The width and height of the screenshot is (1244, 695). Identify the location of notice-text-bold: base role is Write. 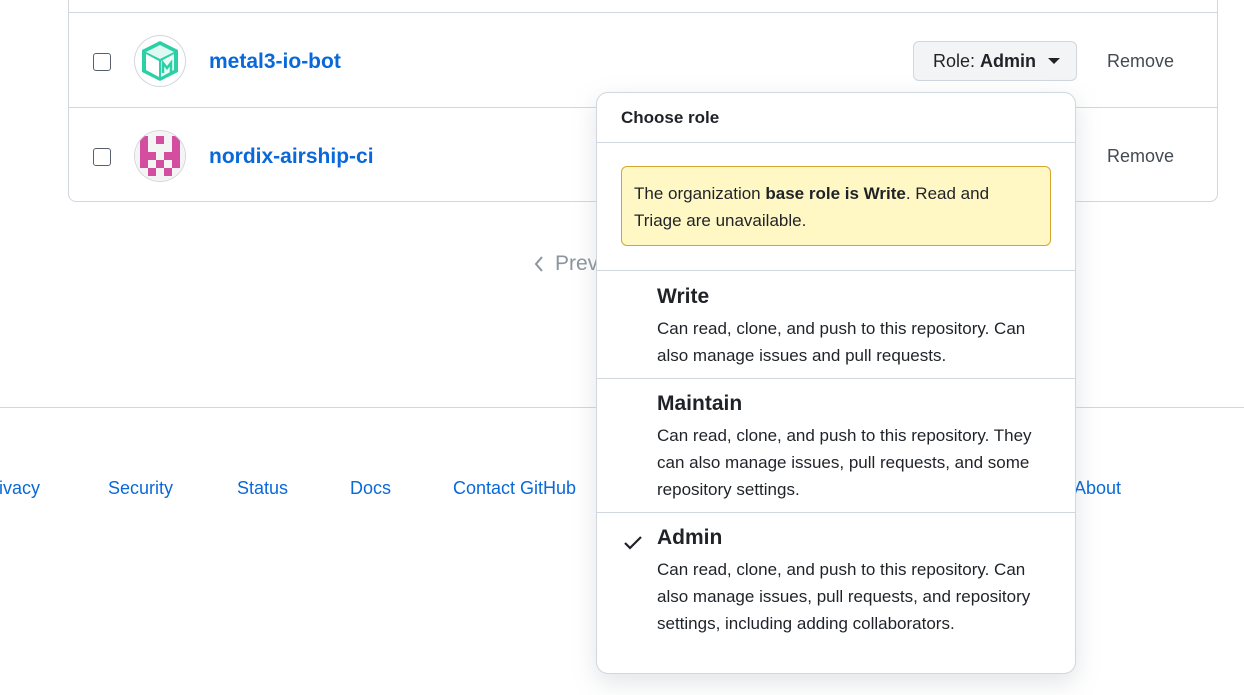
(835, 193).